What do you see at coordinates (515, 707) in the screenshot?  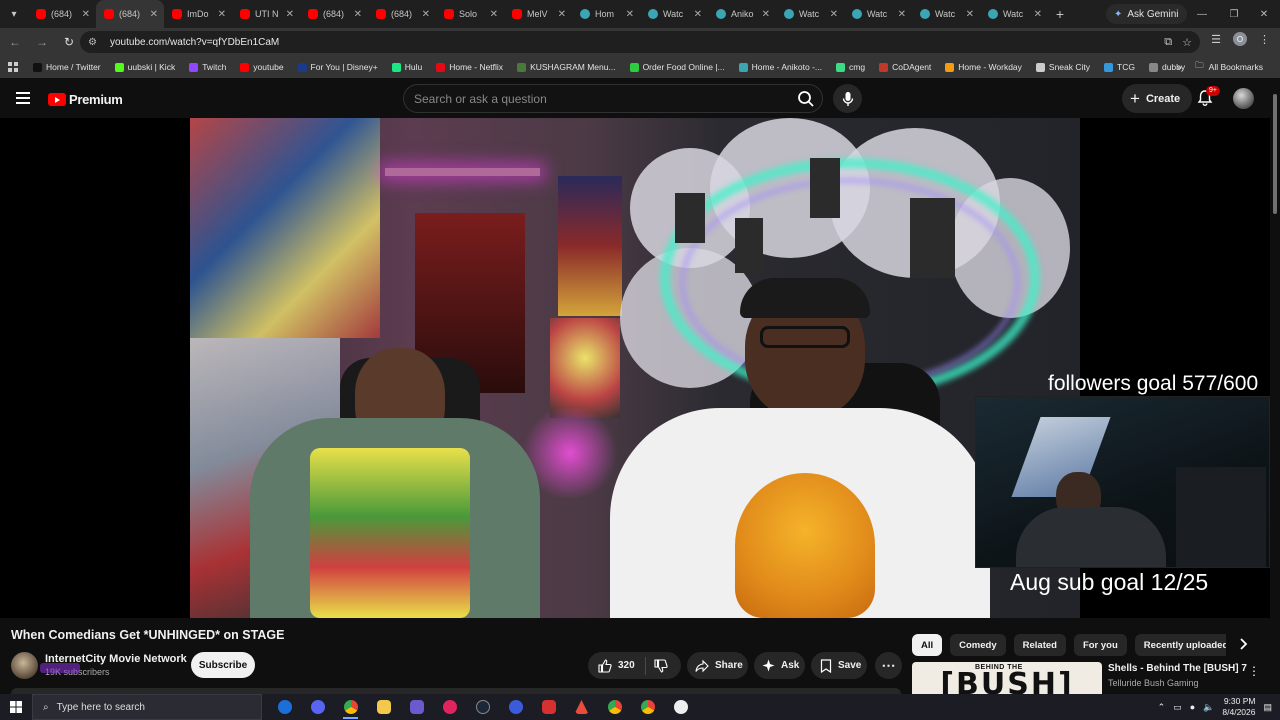 I see `app-icon-blue` at bounding box center [515, 707].